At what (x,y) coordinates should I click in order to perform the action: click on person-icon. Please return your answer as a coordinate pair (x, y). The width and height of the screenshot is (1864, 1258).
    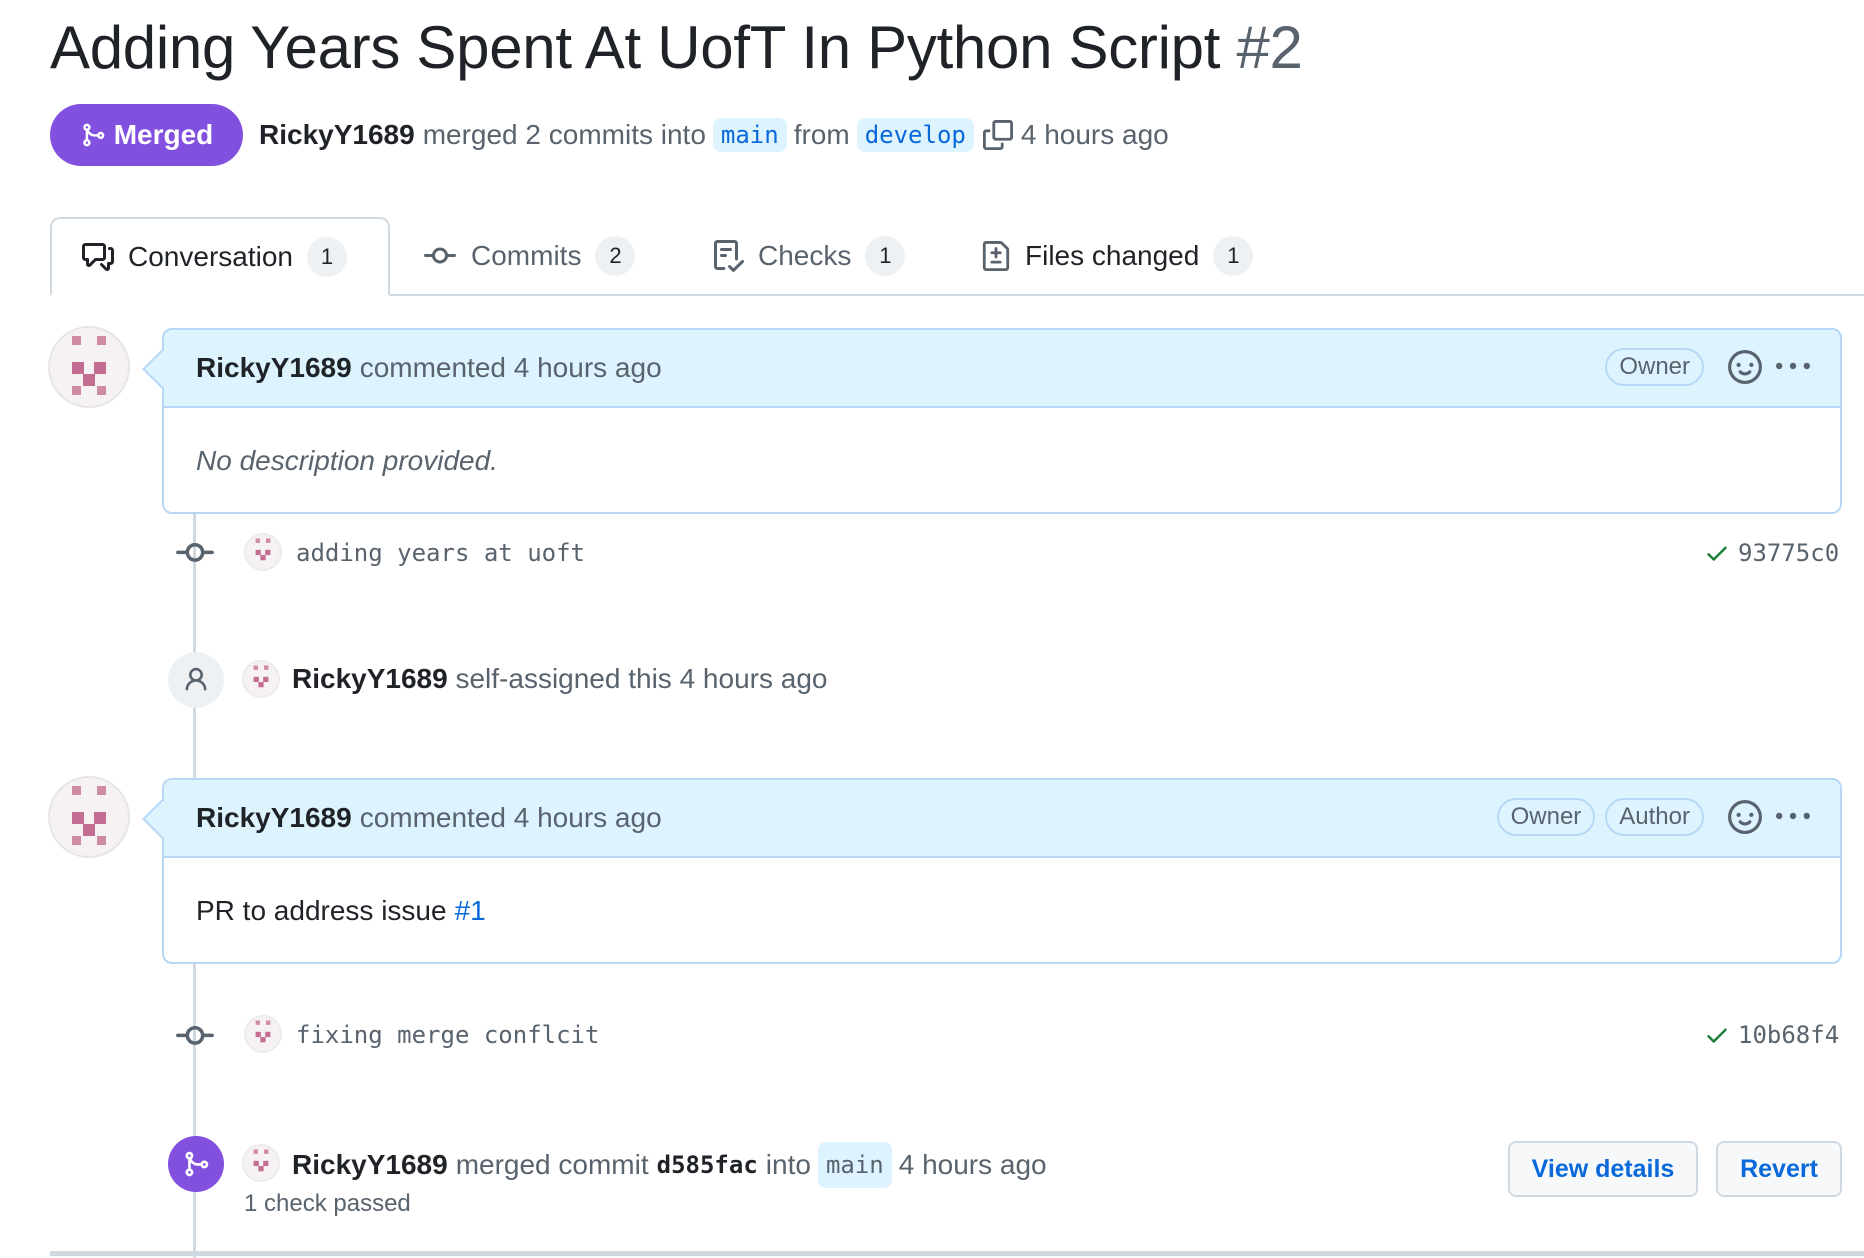
    Looking at the image, I should click on (196, 679).